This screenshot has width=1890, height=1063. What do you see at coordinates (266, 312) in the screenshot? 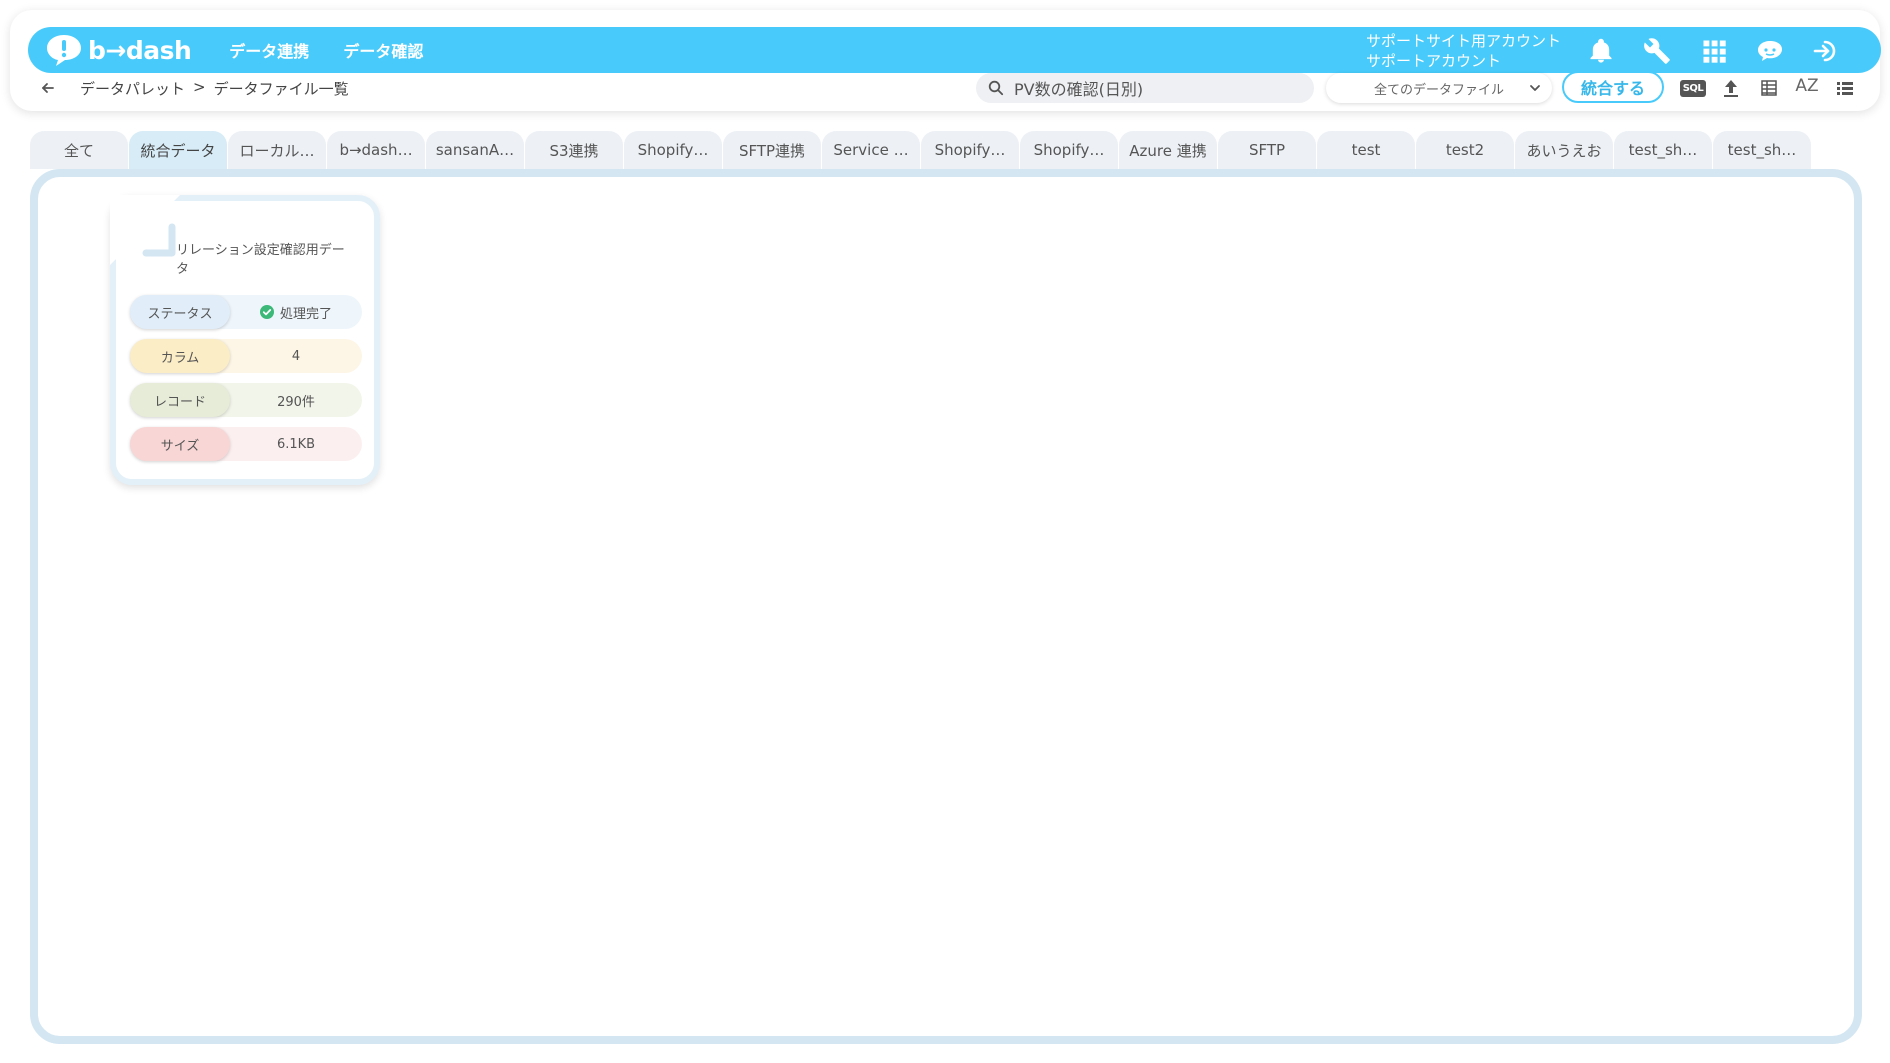
I see `check-circle-icon` at bounding box center [266, 312].